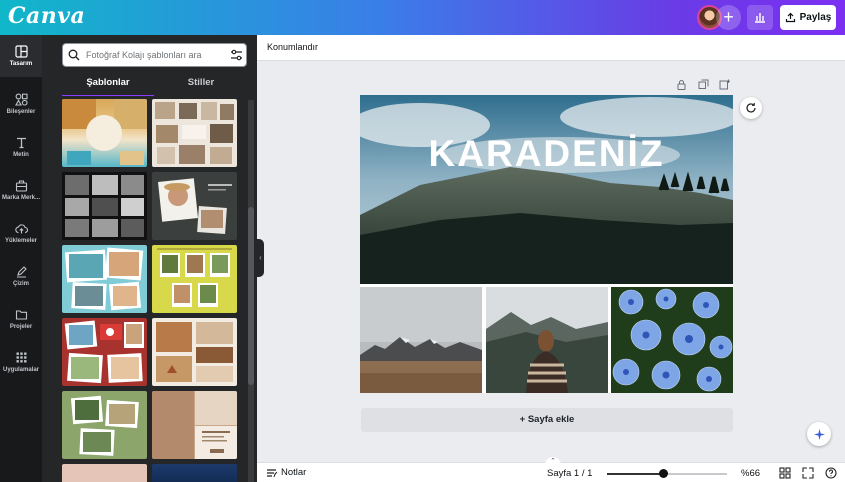  I want to click on magic-assistant-button, so click(819, 434).